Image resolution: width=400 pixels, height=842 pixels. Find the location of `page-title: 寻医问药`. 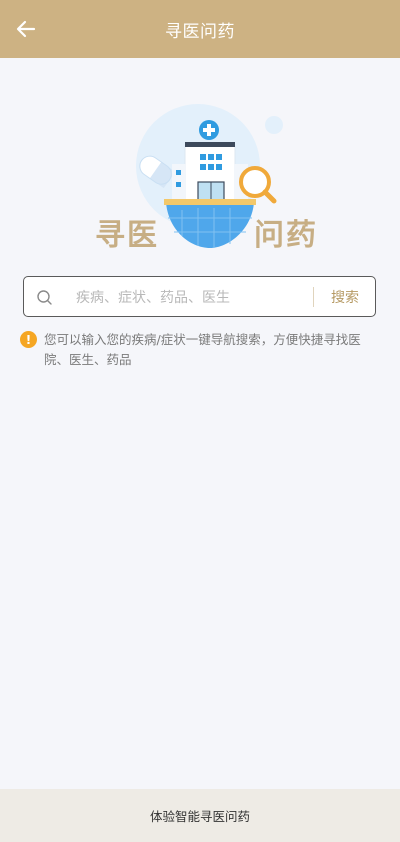

page-title: 寻医问药 is located at coordinates (200, 31).